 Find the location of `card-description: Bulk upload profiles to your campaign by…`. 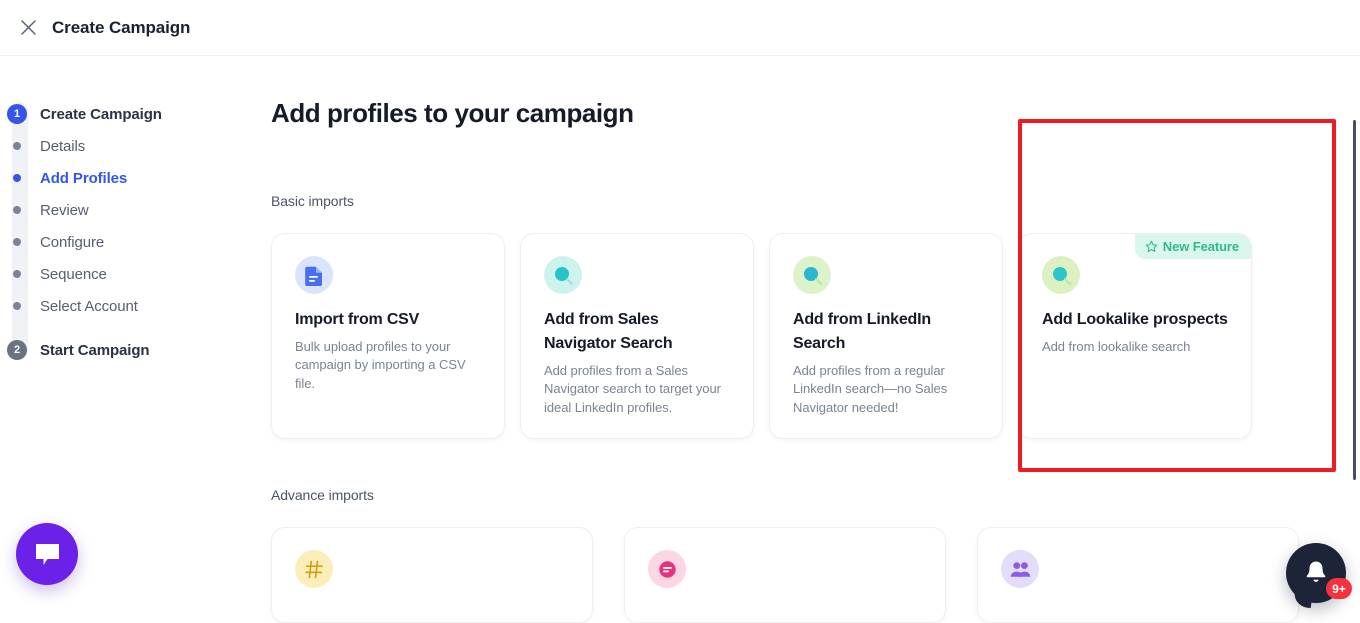

card-description: Bulk upload profiles to your campaign by… is located at coordinates (380, 365).